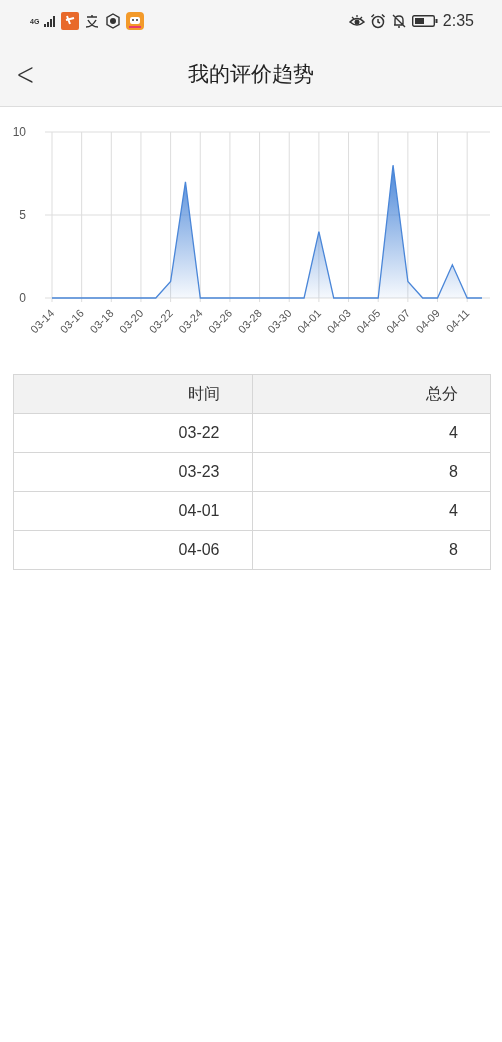 The width and height of the screenshot is (502, 1042). Describe the element at coordinates (424, 21) in the screenshot. I see `battery-icon` at that location.